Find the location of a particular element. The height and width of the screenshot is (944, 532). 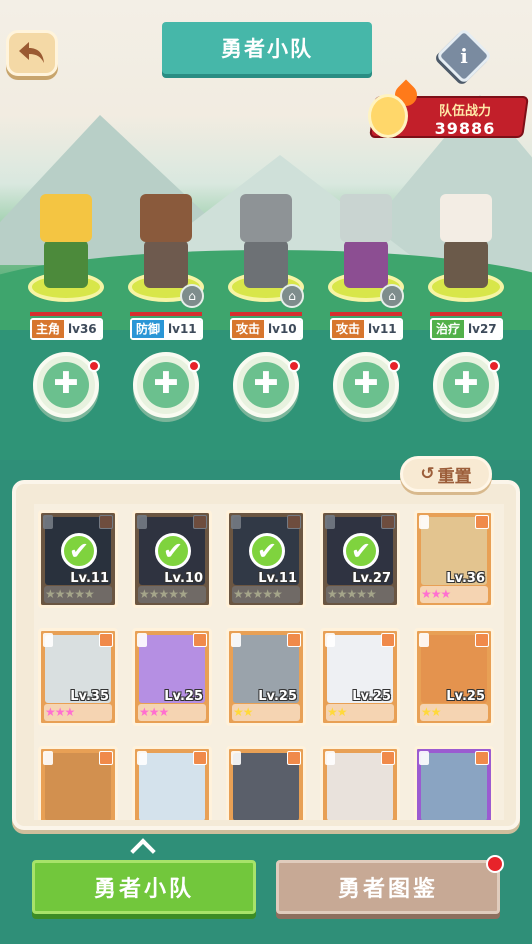

reset-button: ↺ 重置 is located at coordinates (446, 474).